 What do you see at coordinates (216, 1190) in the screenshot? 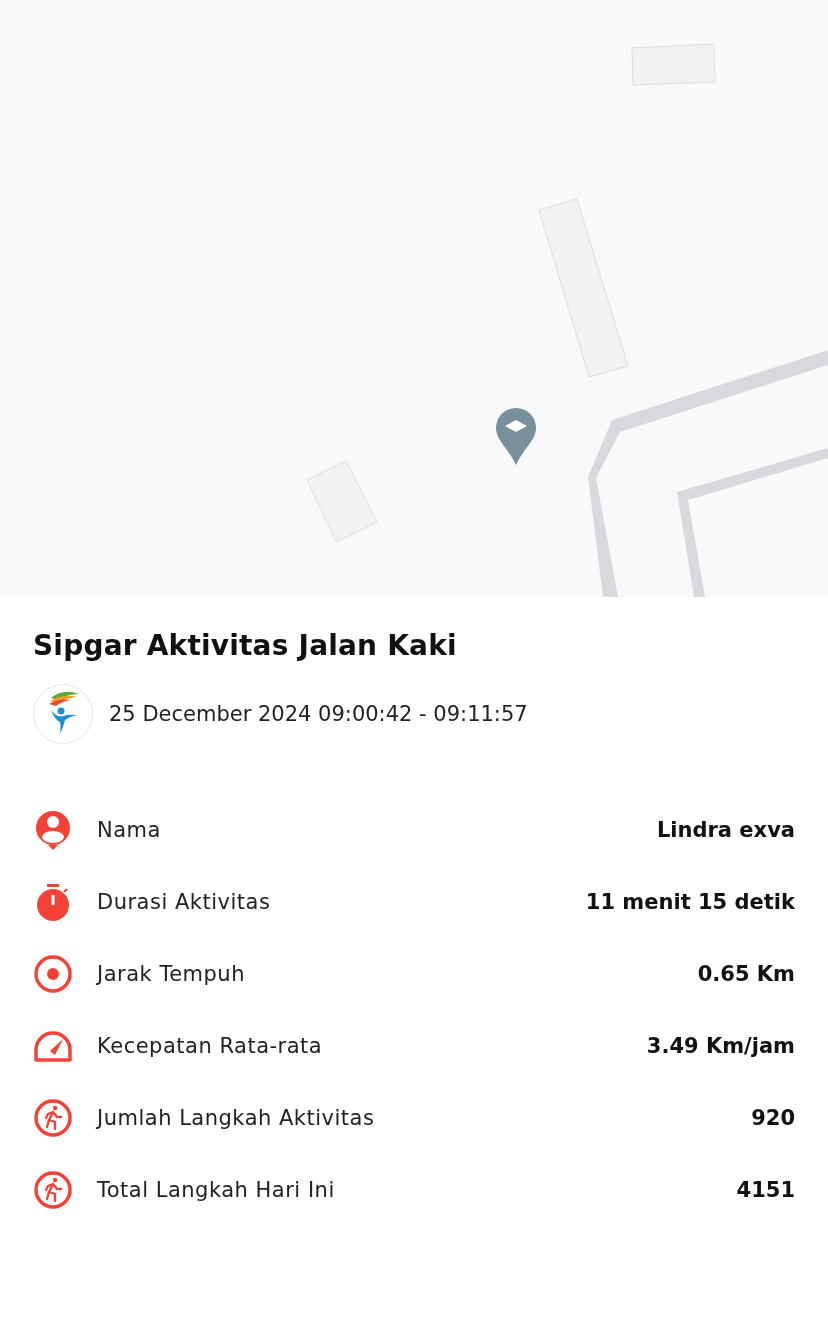
I see `detail-label: Total Langkah Hari Ini` at bounding box center [216, 1190].